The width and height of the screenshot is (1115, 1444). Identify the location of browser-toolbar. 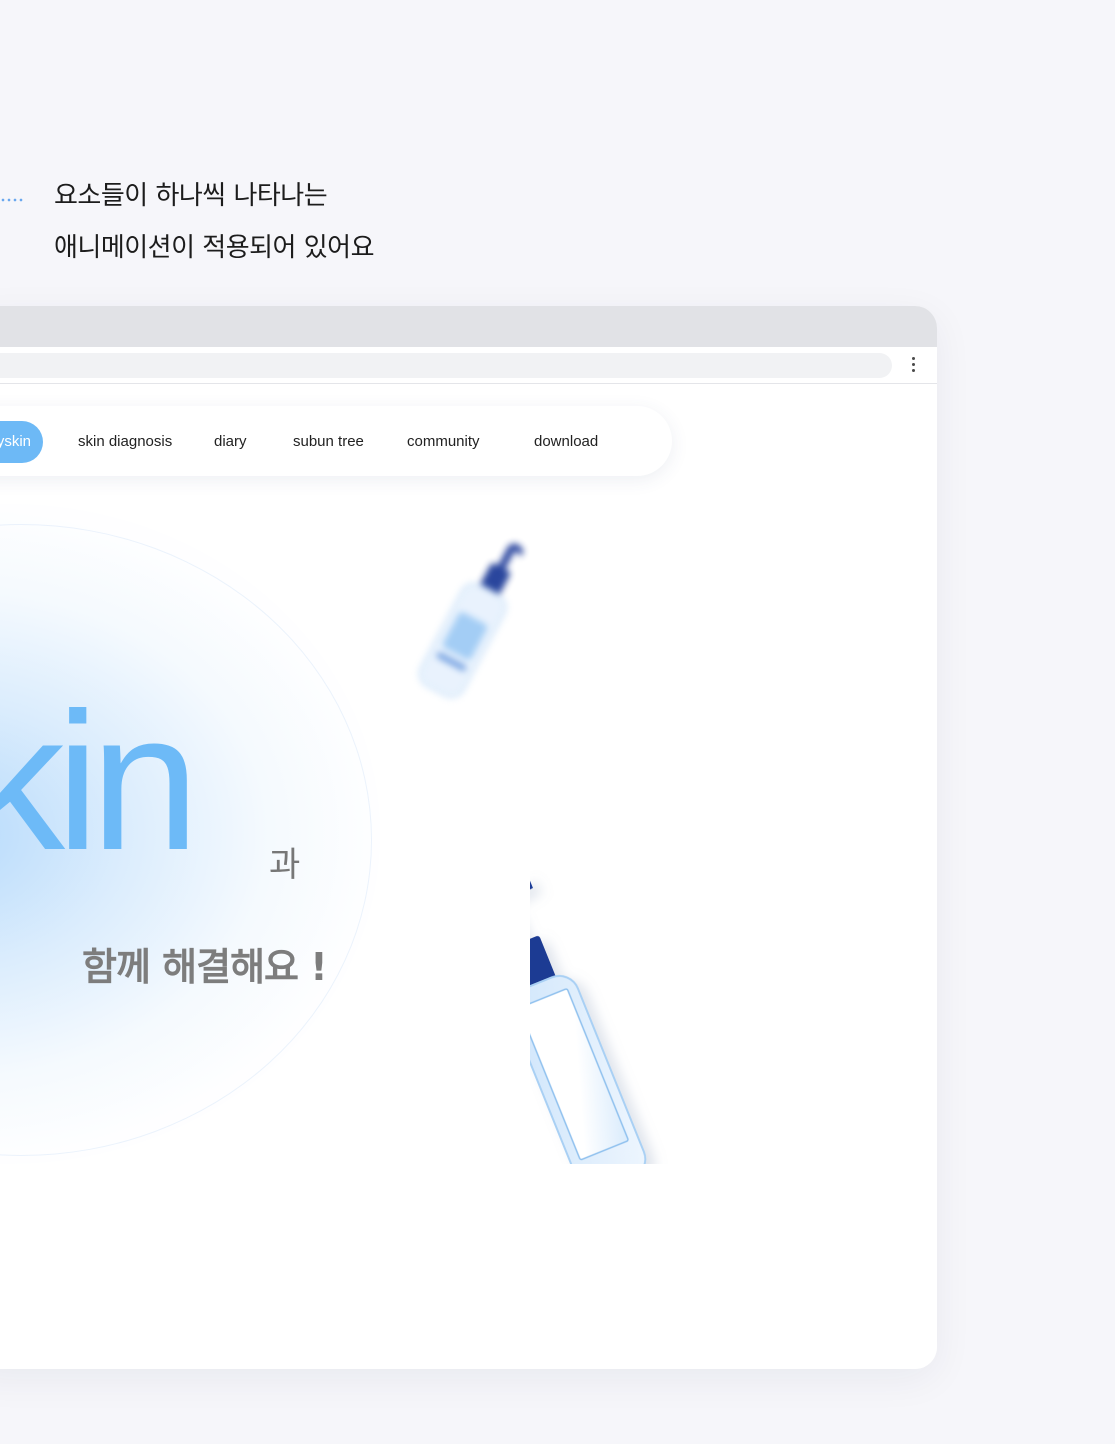
(468, 365).